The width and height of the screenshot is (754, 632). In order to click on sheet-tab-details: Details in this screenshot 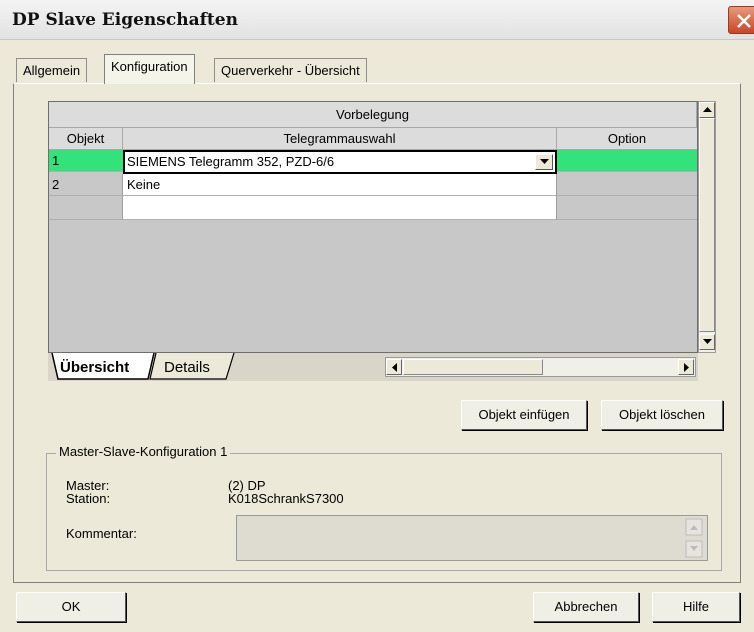, I will do `click(187, 367)`.